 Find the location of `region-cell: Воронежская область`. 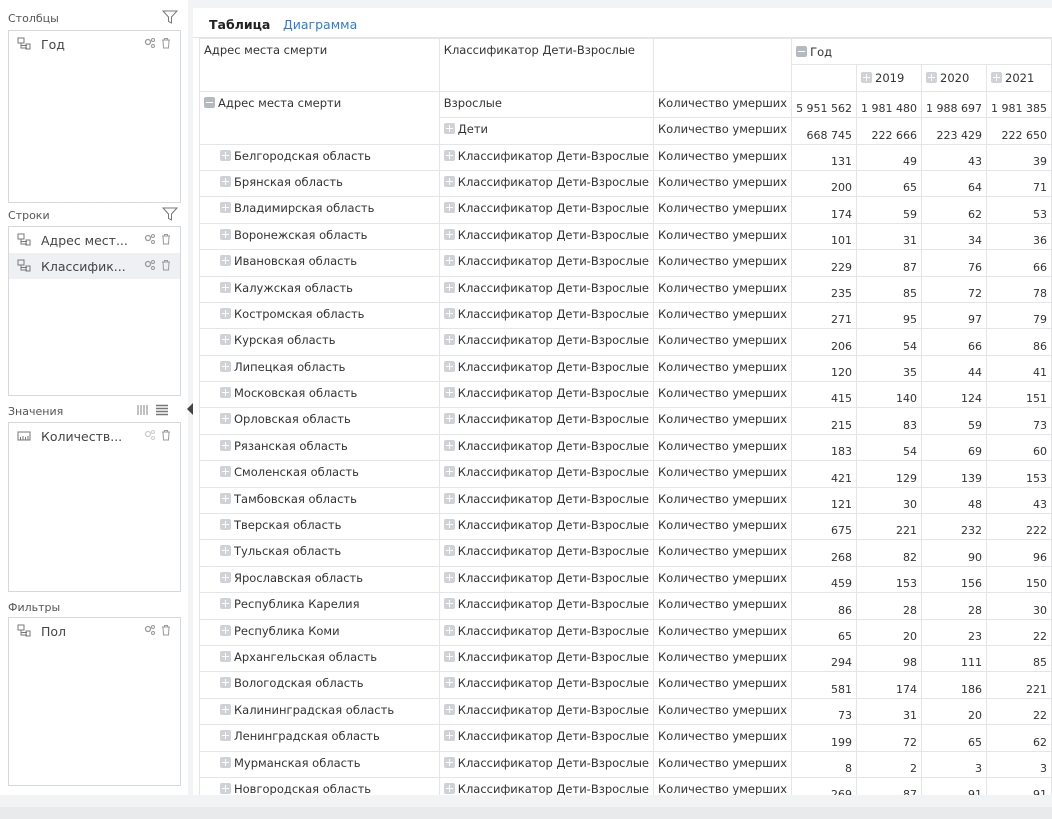

region-cell: Воронежская область is located at coordinates (319, 236).